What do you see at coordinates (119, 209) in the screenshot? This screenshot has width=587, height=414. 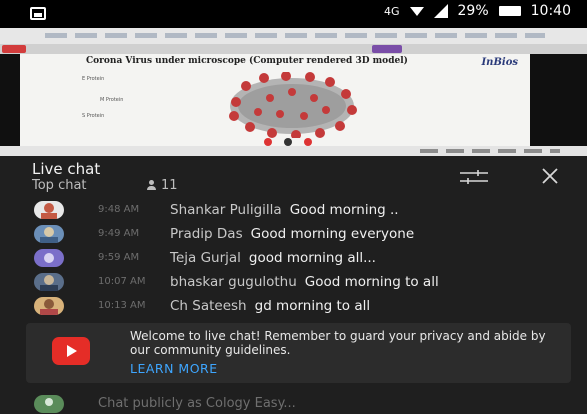 I see `message-time: 9:48 AM` at bounding box center [119, 209].